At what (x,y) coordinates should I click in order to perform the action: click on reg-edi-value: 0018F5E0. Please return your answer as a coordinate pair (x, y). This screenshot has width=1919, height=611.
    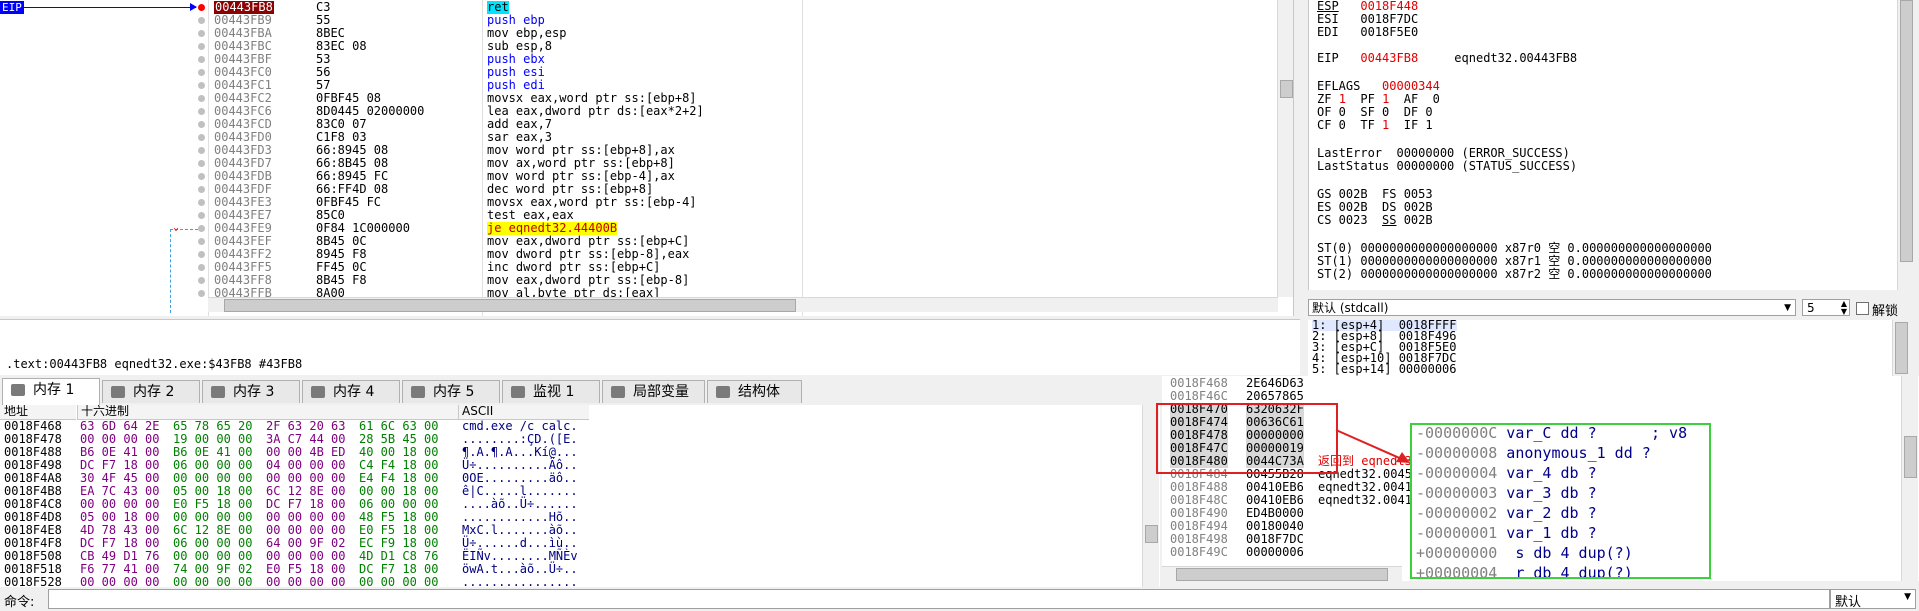
    Looking at the image, I should click on (1389, 32).